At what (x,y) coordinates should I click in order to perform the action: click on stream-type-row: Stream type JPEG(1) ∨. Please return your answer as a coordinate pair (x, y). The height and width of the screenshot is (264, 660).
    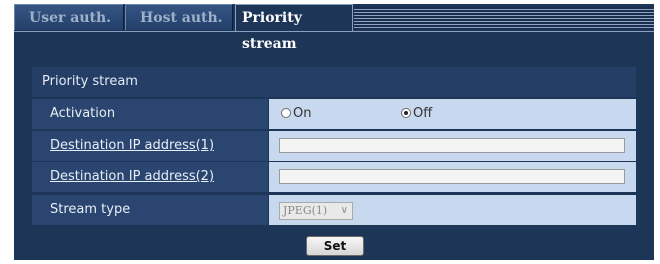
    Looking at the image, I should click on (334, 210).